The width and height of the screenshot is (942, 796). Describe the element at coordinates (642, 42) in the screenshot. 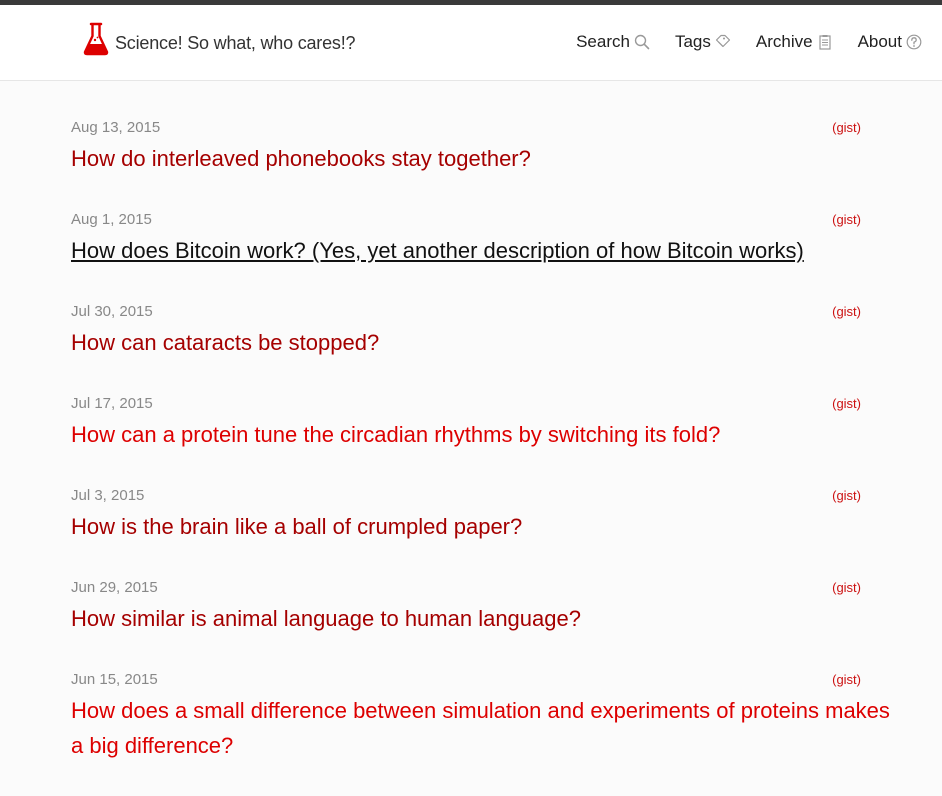

I see `search-icon` at that location.